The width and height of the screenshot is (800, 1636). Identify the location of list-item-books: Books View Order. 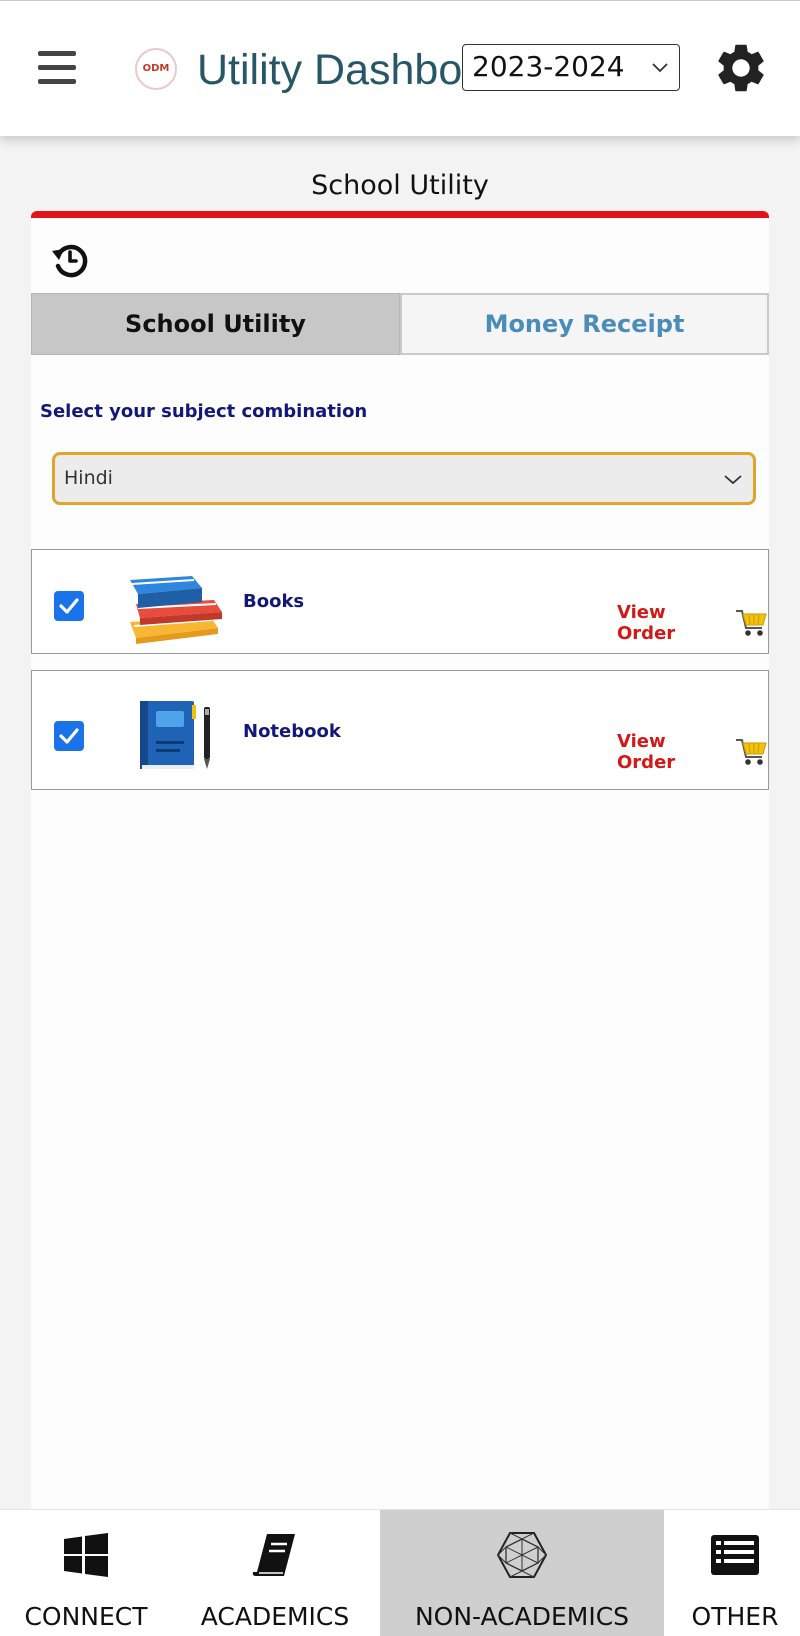
(400, 601).